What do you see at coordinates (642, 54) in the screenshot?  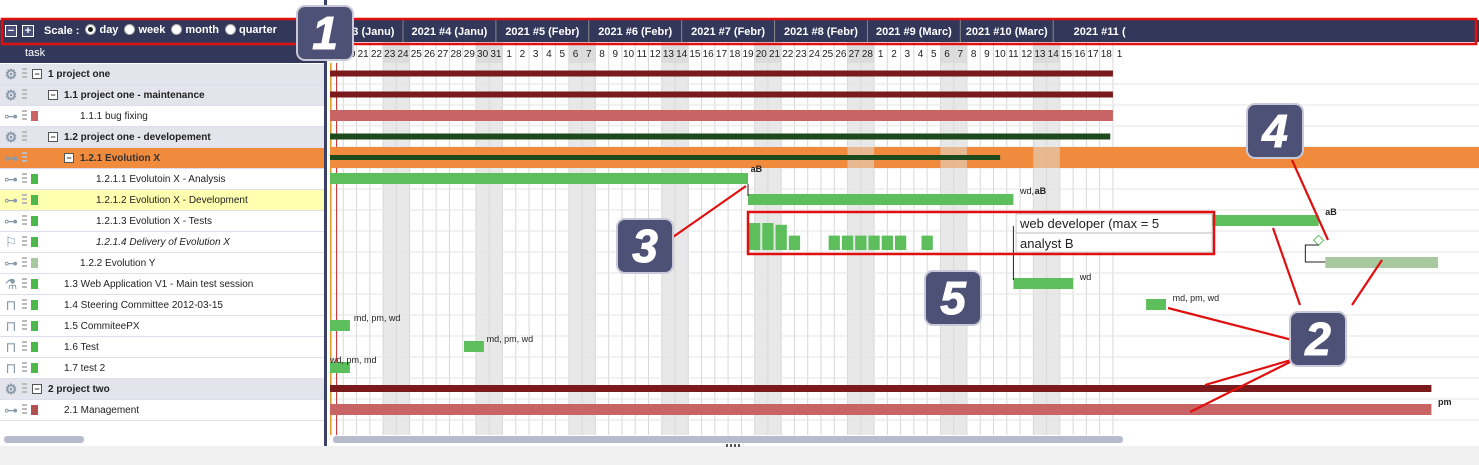 I see `day-label: 11` at bounding box center [642, 54].